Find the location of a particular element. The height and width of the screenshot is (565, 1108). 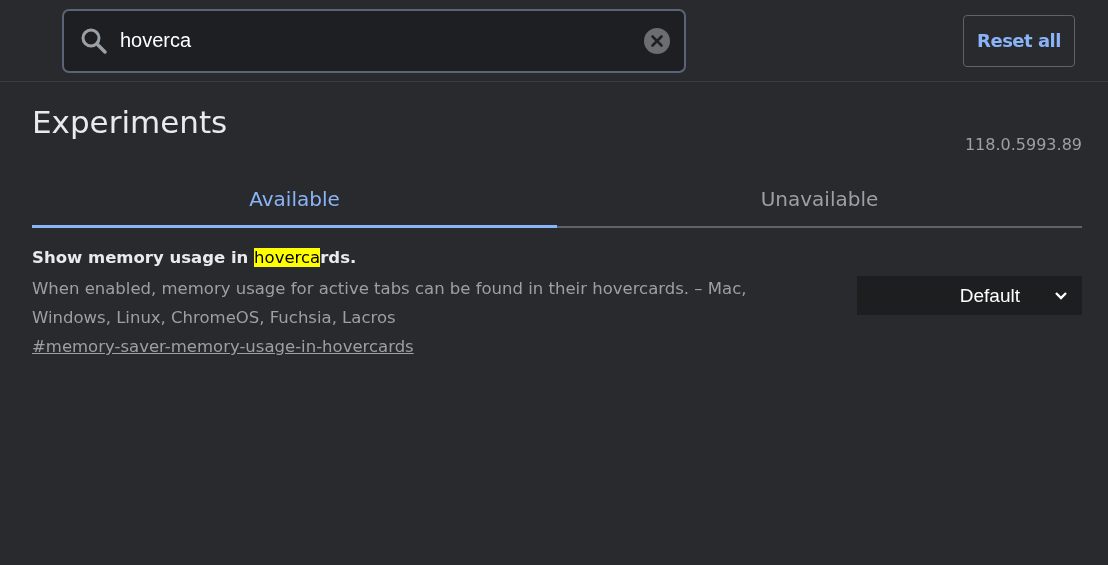

page-title: Experiments is located at coordinates (130, 123).